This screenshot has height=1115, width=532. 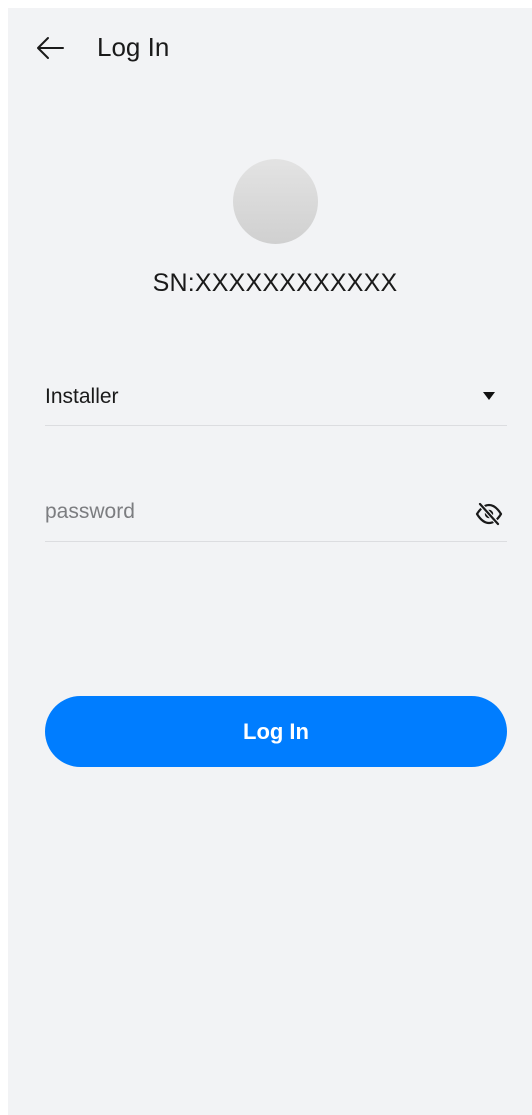 I want to click on password-field-container, so click(x=276, y=514).